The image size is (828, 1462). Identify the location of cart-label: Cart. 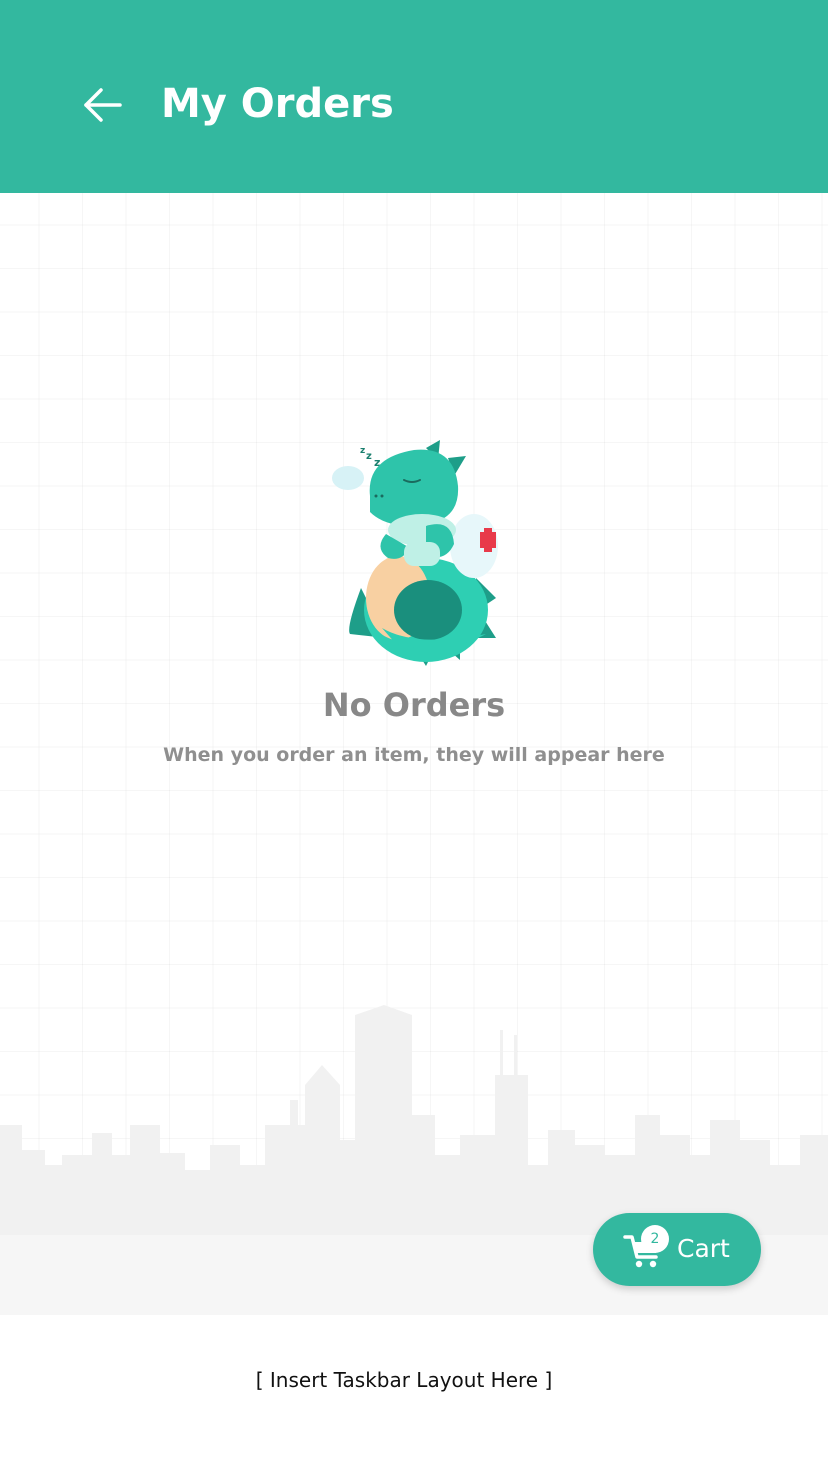
(703, 1248).